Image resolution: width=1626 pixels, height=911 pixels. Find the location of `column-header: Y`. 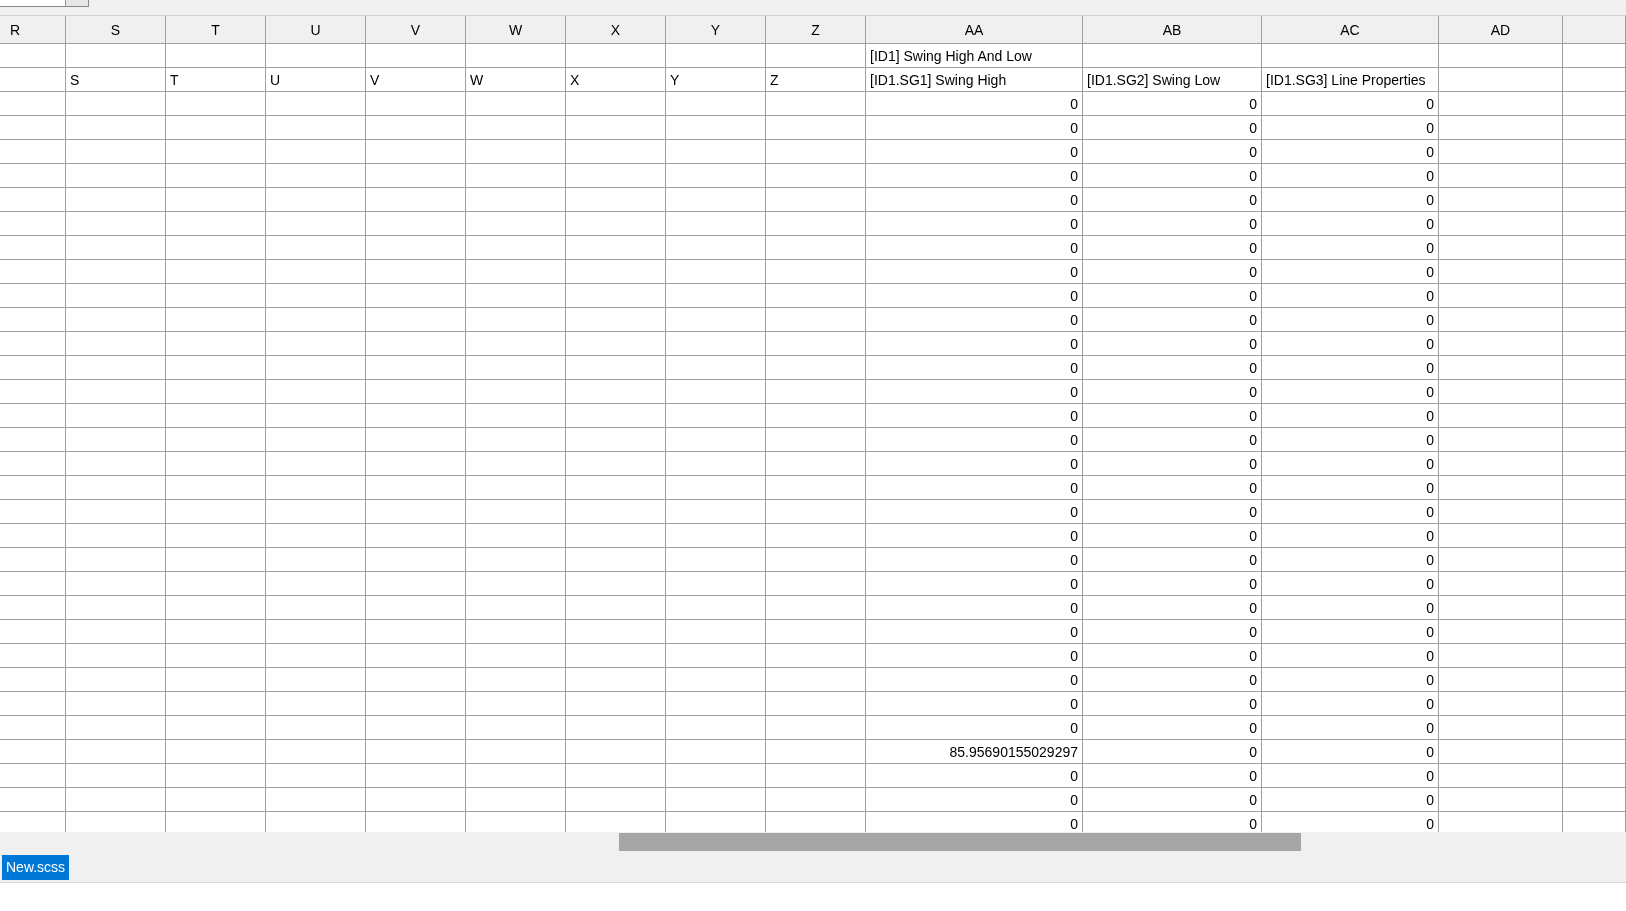

column-header: Y is located at coordinates (716, 30).